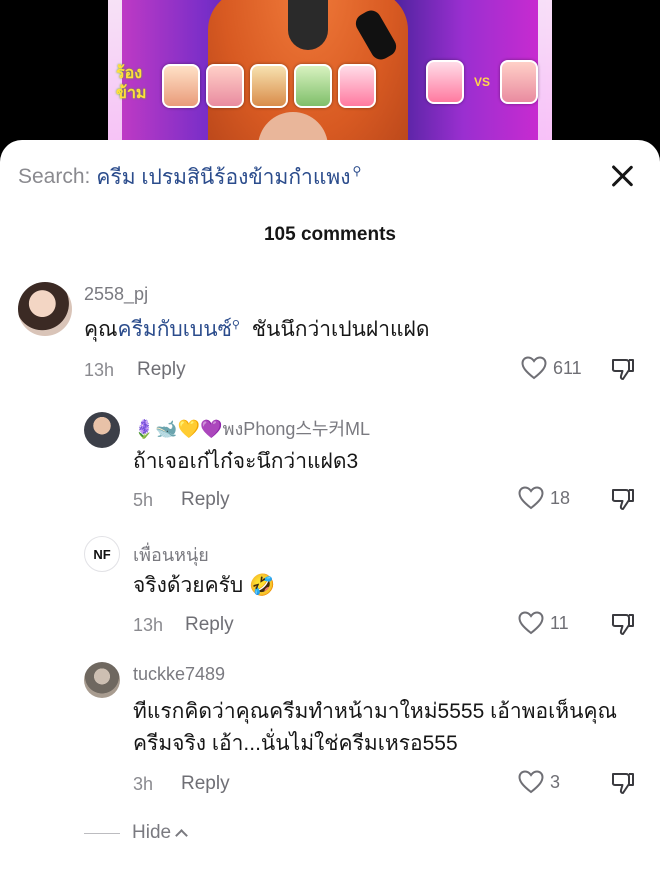  I want to click on presenter-shirt, so click(308, 25).